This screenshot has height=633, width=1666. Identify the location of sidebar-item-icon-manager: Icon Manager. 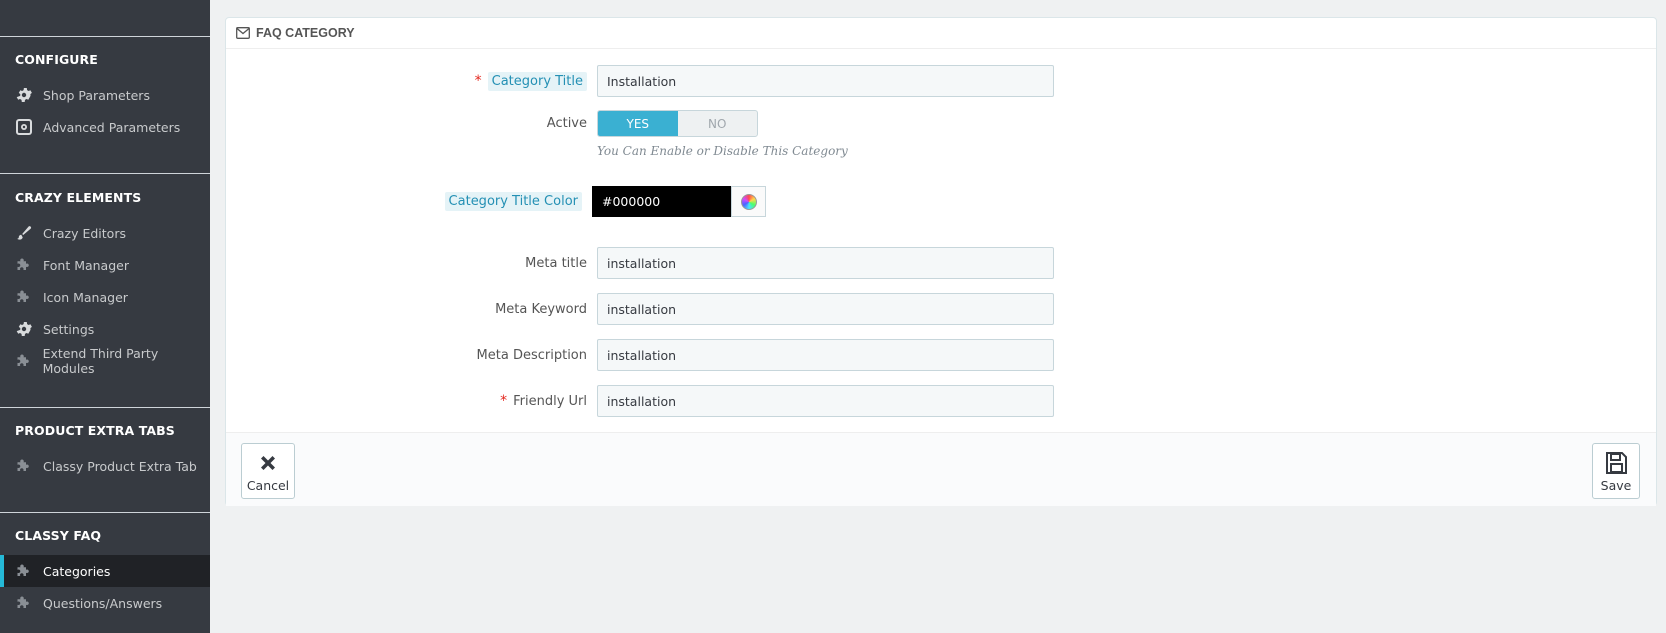
(105, 297).